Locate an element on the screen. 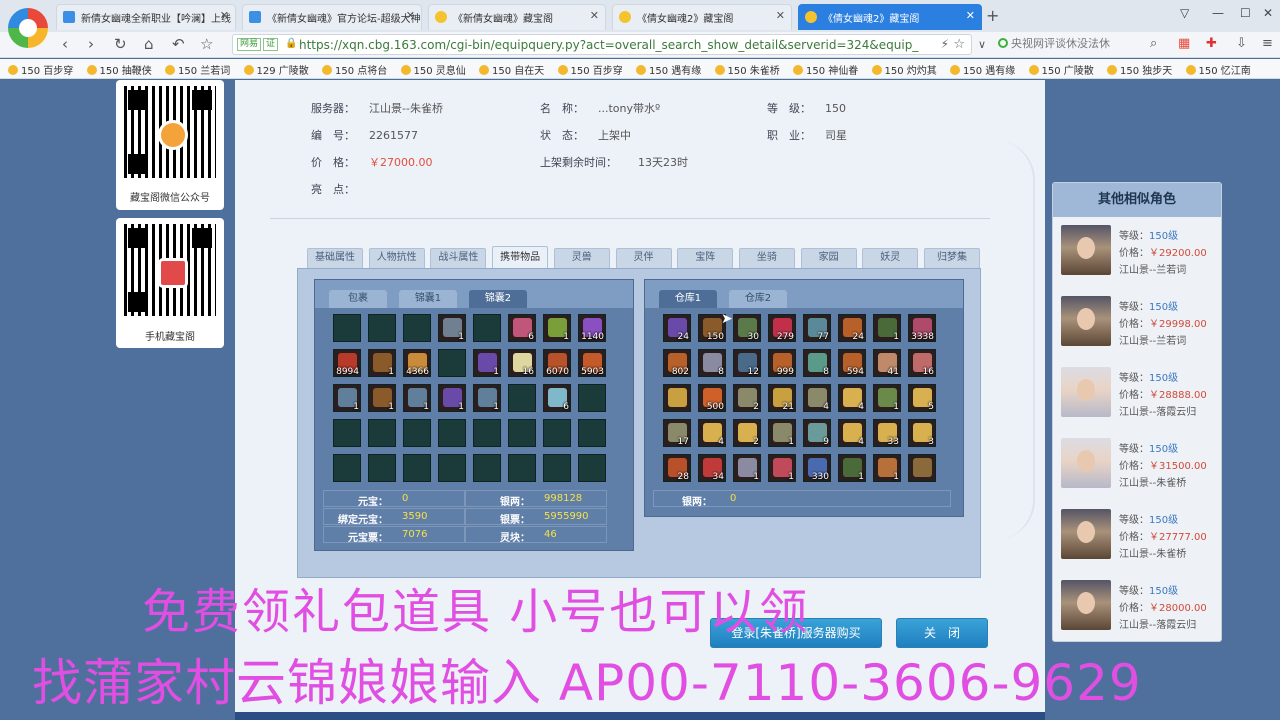  bookmark-item: 129 广陵散 is located at coordinates (276, 69).